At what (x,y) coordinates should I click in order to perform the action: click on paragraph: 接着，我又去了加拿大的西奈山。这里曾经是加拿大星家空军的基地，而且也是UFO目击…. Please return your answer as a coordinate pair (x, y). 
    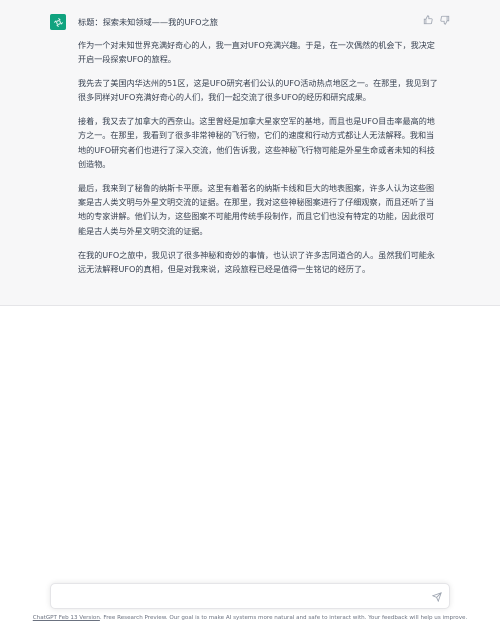
    Looking at the image, I should click on (256, 143).